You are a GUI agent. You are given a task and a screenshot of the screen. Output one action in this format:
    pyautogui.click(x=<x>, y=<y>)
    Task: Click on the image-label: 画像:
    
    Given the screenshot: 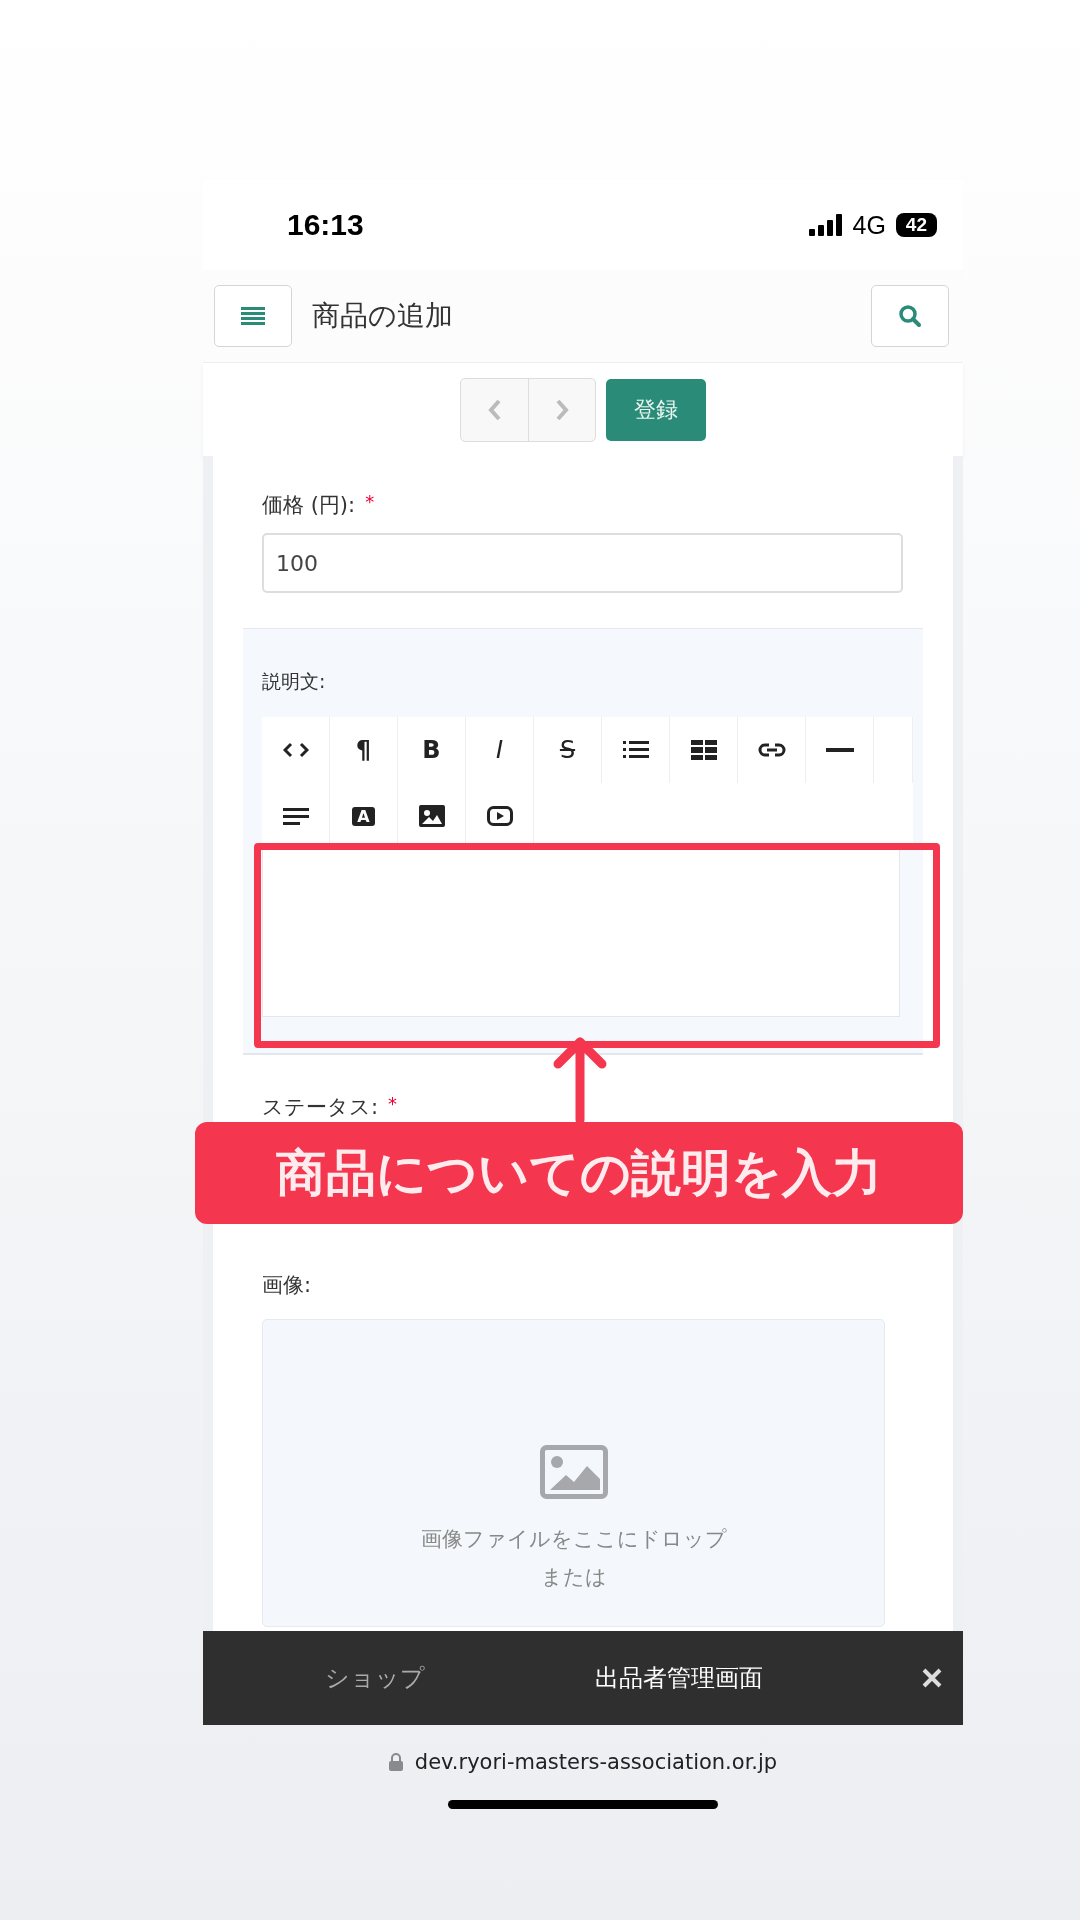 What is the action you would take?
    pyautogui.click(x=287, y=1285)
    